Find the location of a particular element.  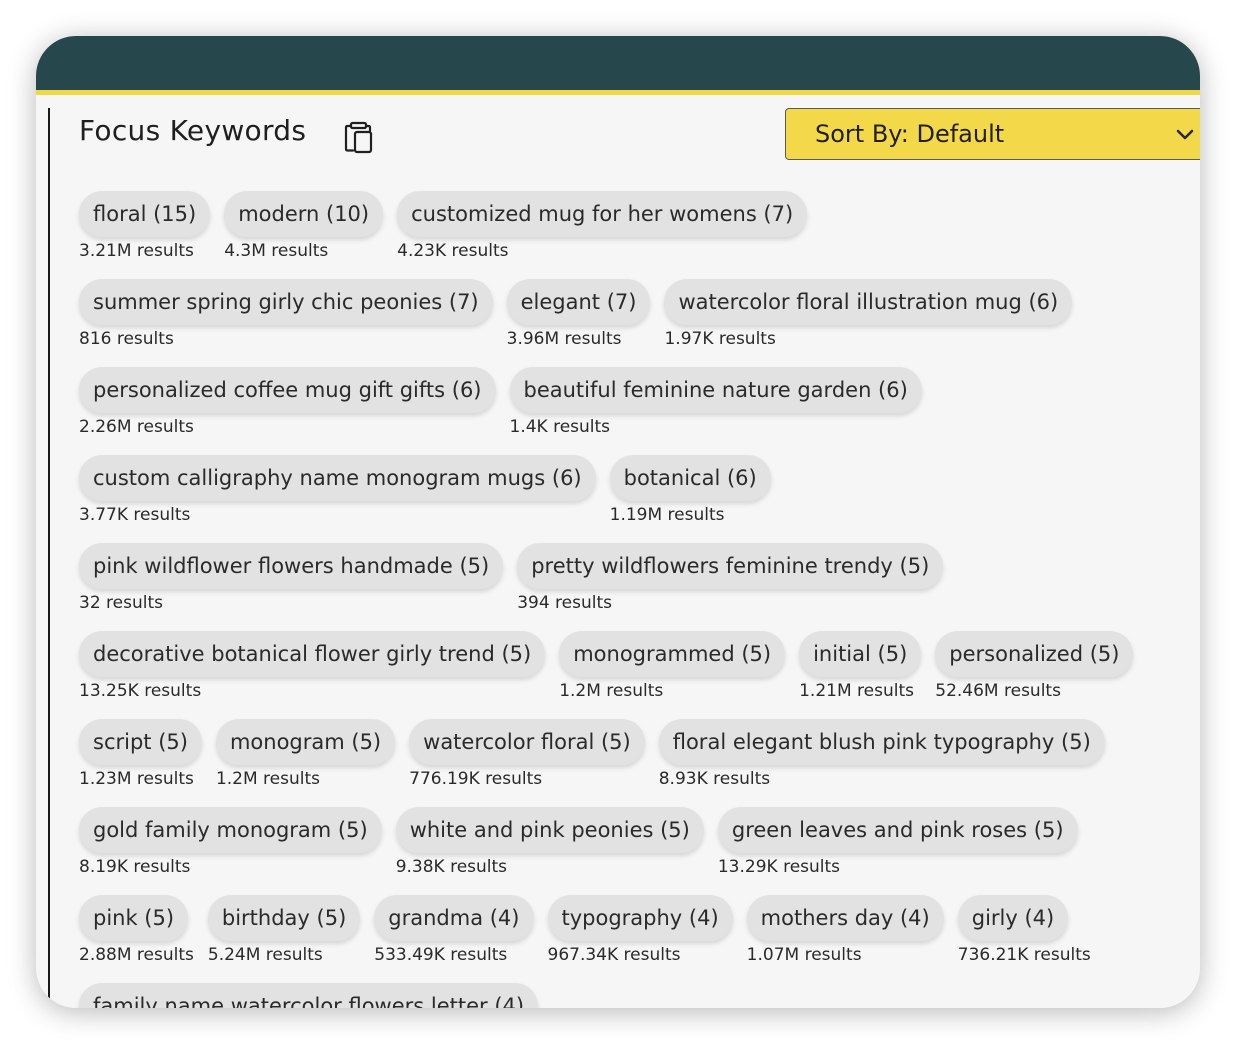

keyword-results-count: 816 results is located at coordinates (126, 339).